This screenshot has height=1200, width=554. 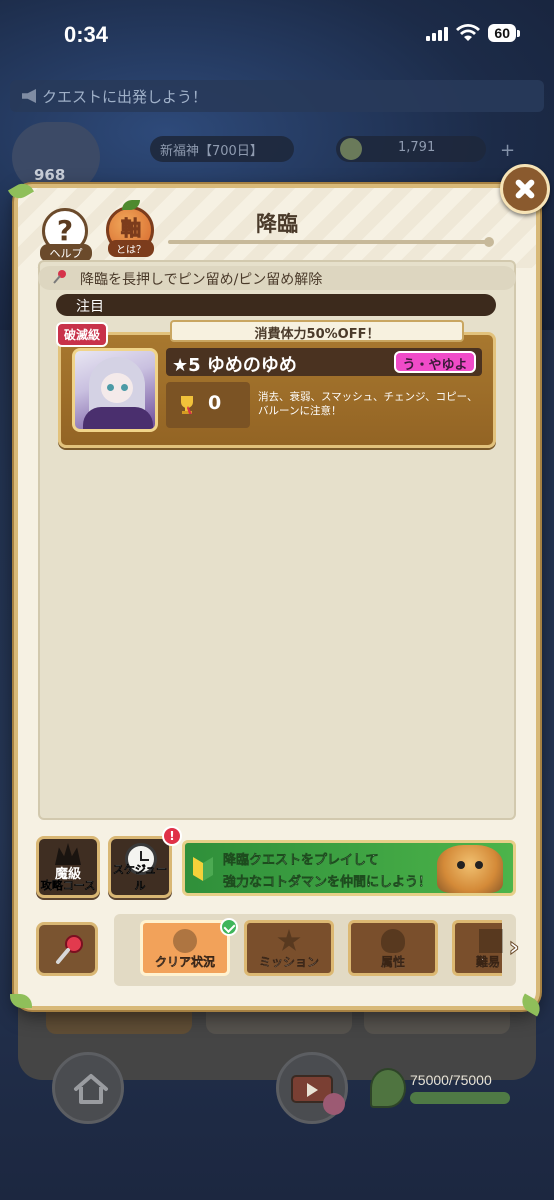 What do you see at coordinates (277, 96) in the screenshot?
I see `quest-banner: クエストに出発しよう！` at bounding box center [277, 96].